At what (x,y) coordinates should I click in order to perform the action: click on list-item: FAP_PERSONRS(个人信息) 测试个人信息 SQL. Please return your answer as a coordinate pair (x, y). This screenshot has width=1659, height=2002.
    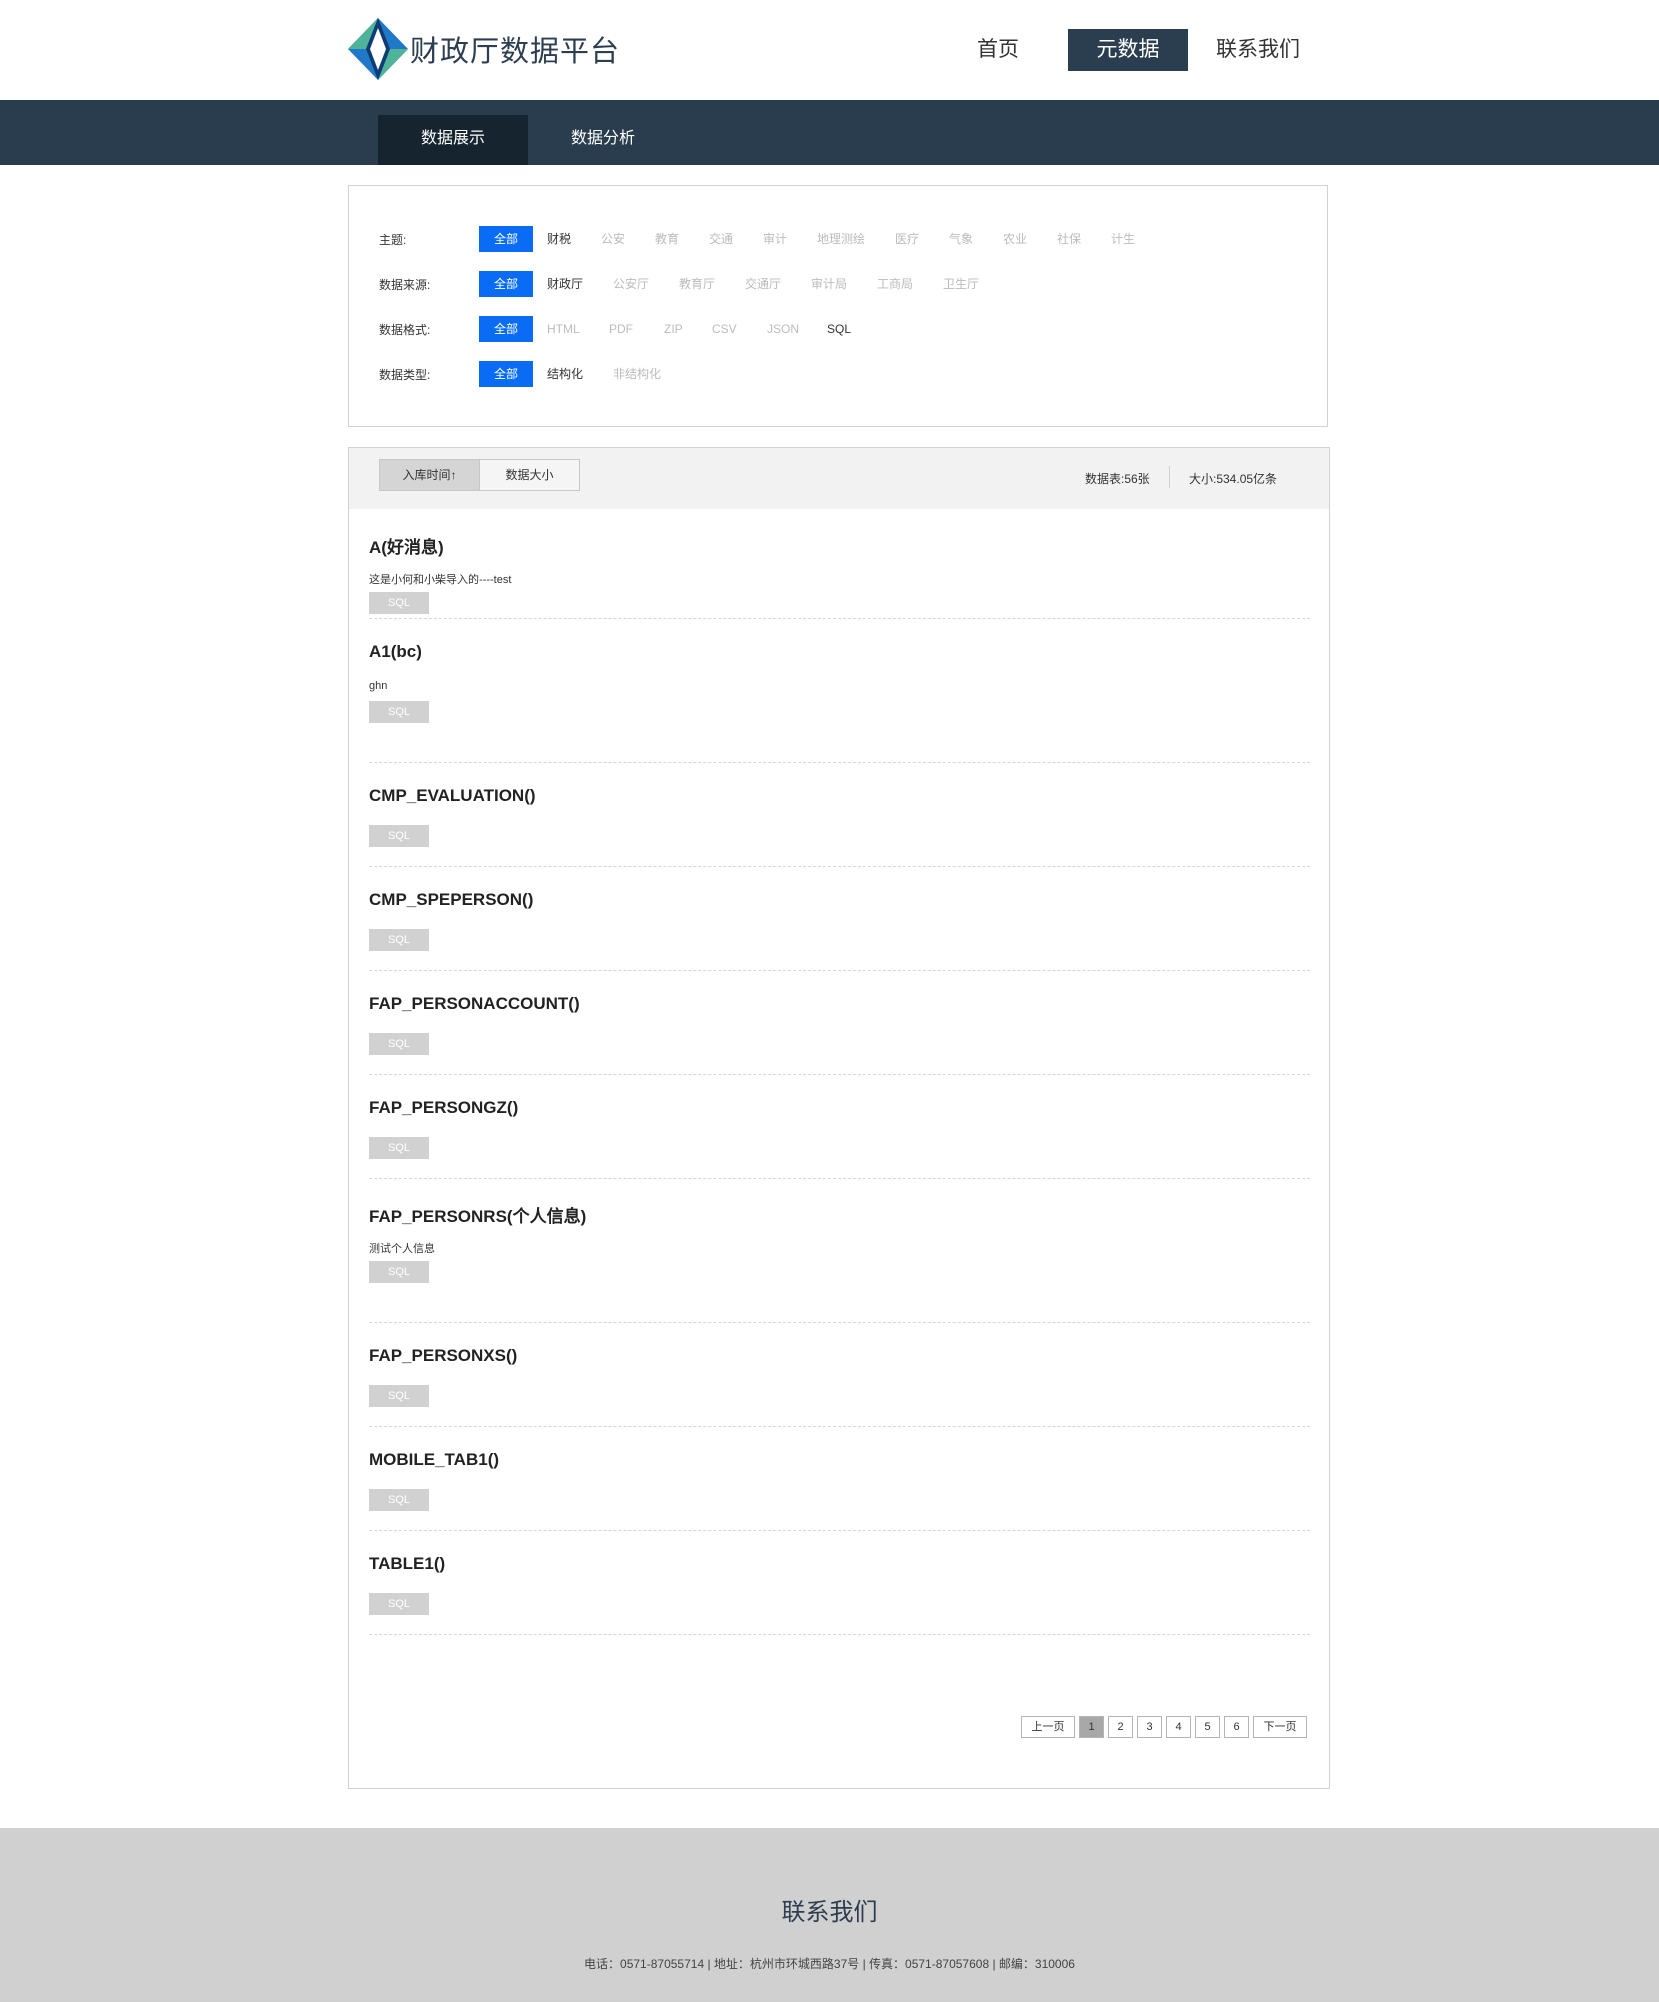
    Looking at the image, I should click on (839, 1251).